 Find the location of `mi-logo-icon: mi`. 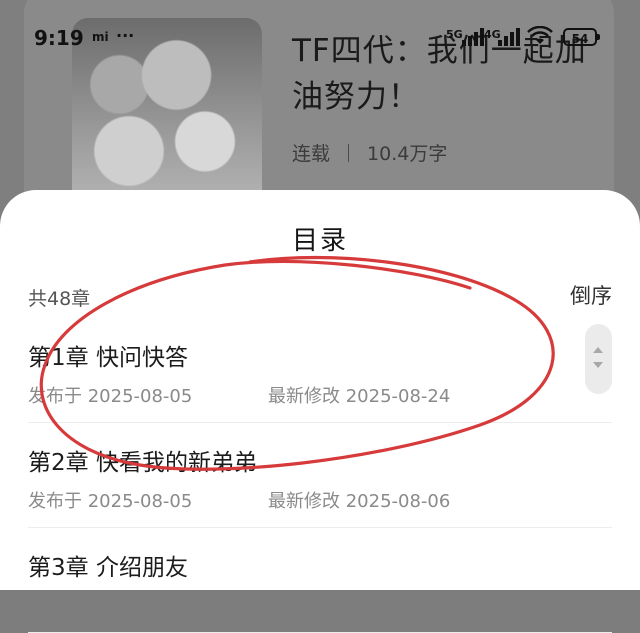

mi-logo-icon: mi is located at coordinates (100, 37).